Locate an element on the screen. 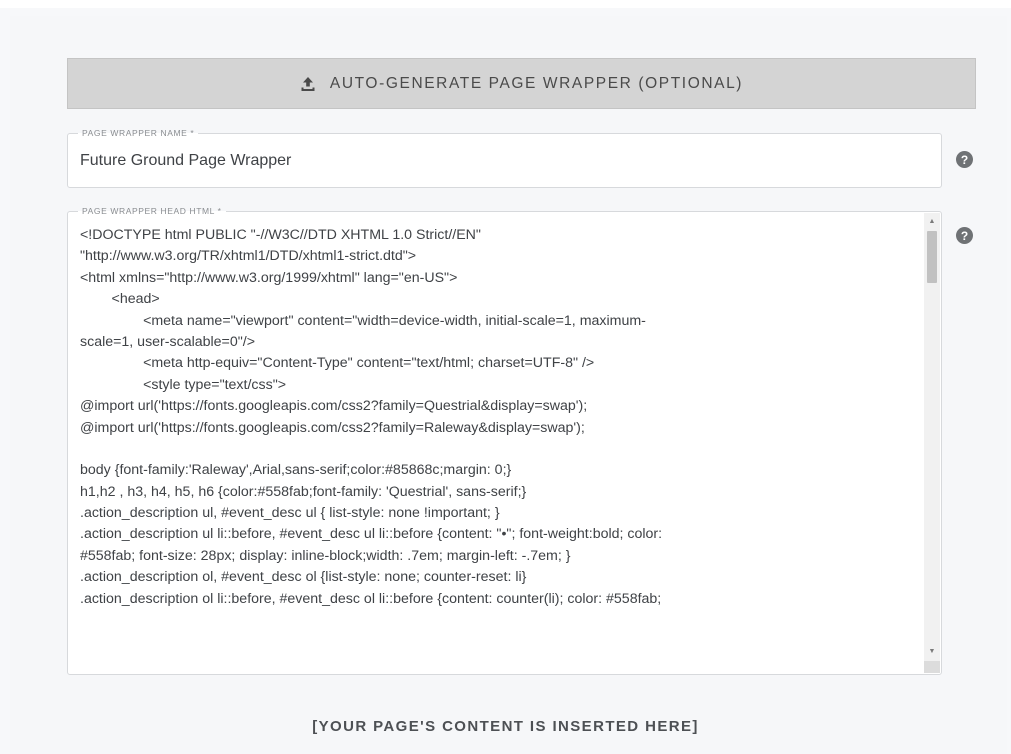 Image resolution: width=1011 pixels, height=754 pixels. content-insert-note: [YOUR PAGE'S CONTENT IS INSERTED HERE] is located at coordinates (505, 726).